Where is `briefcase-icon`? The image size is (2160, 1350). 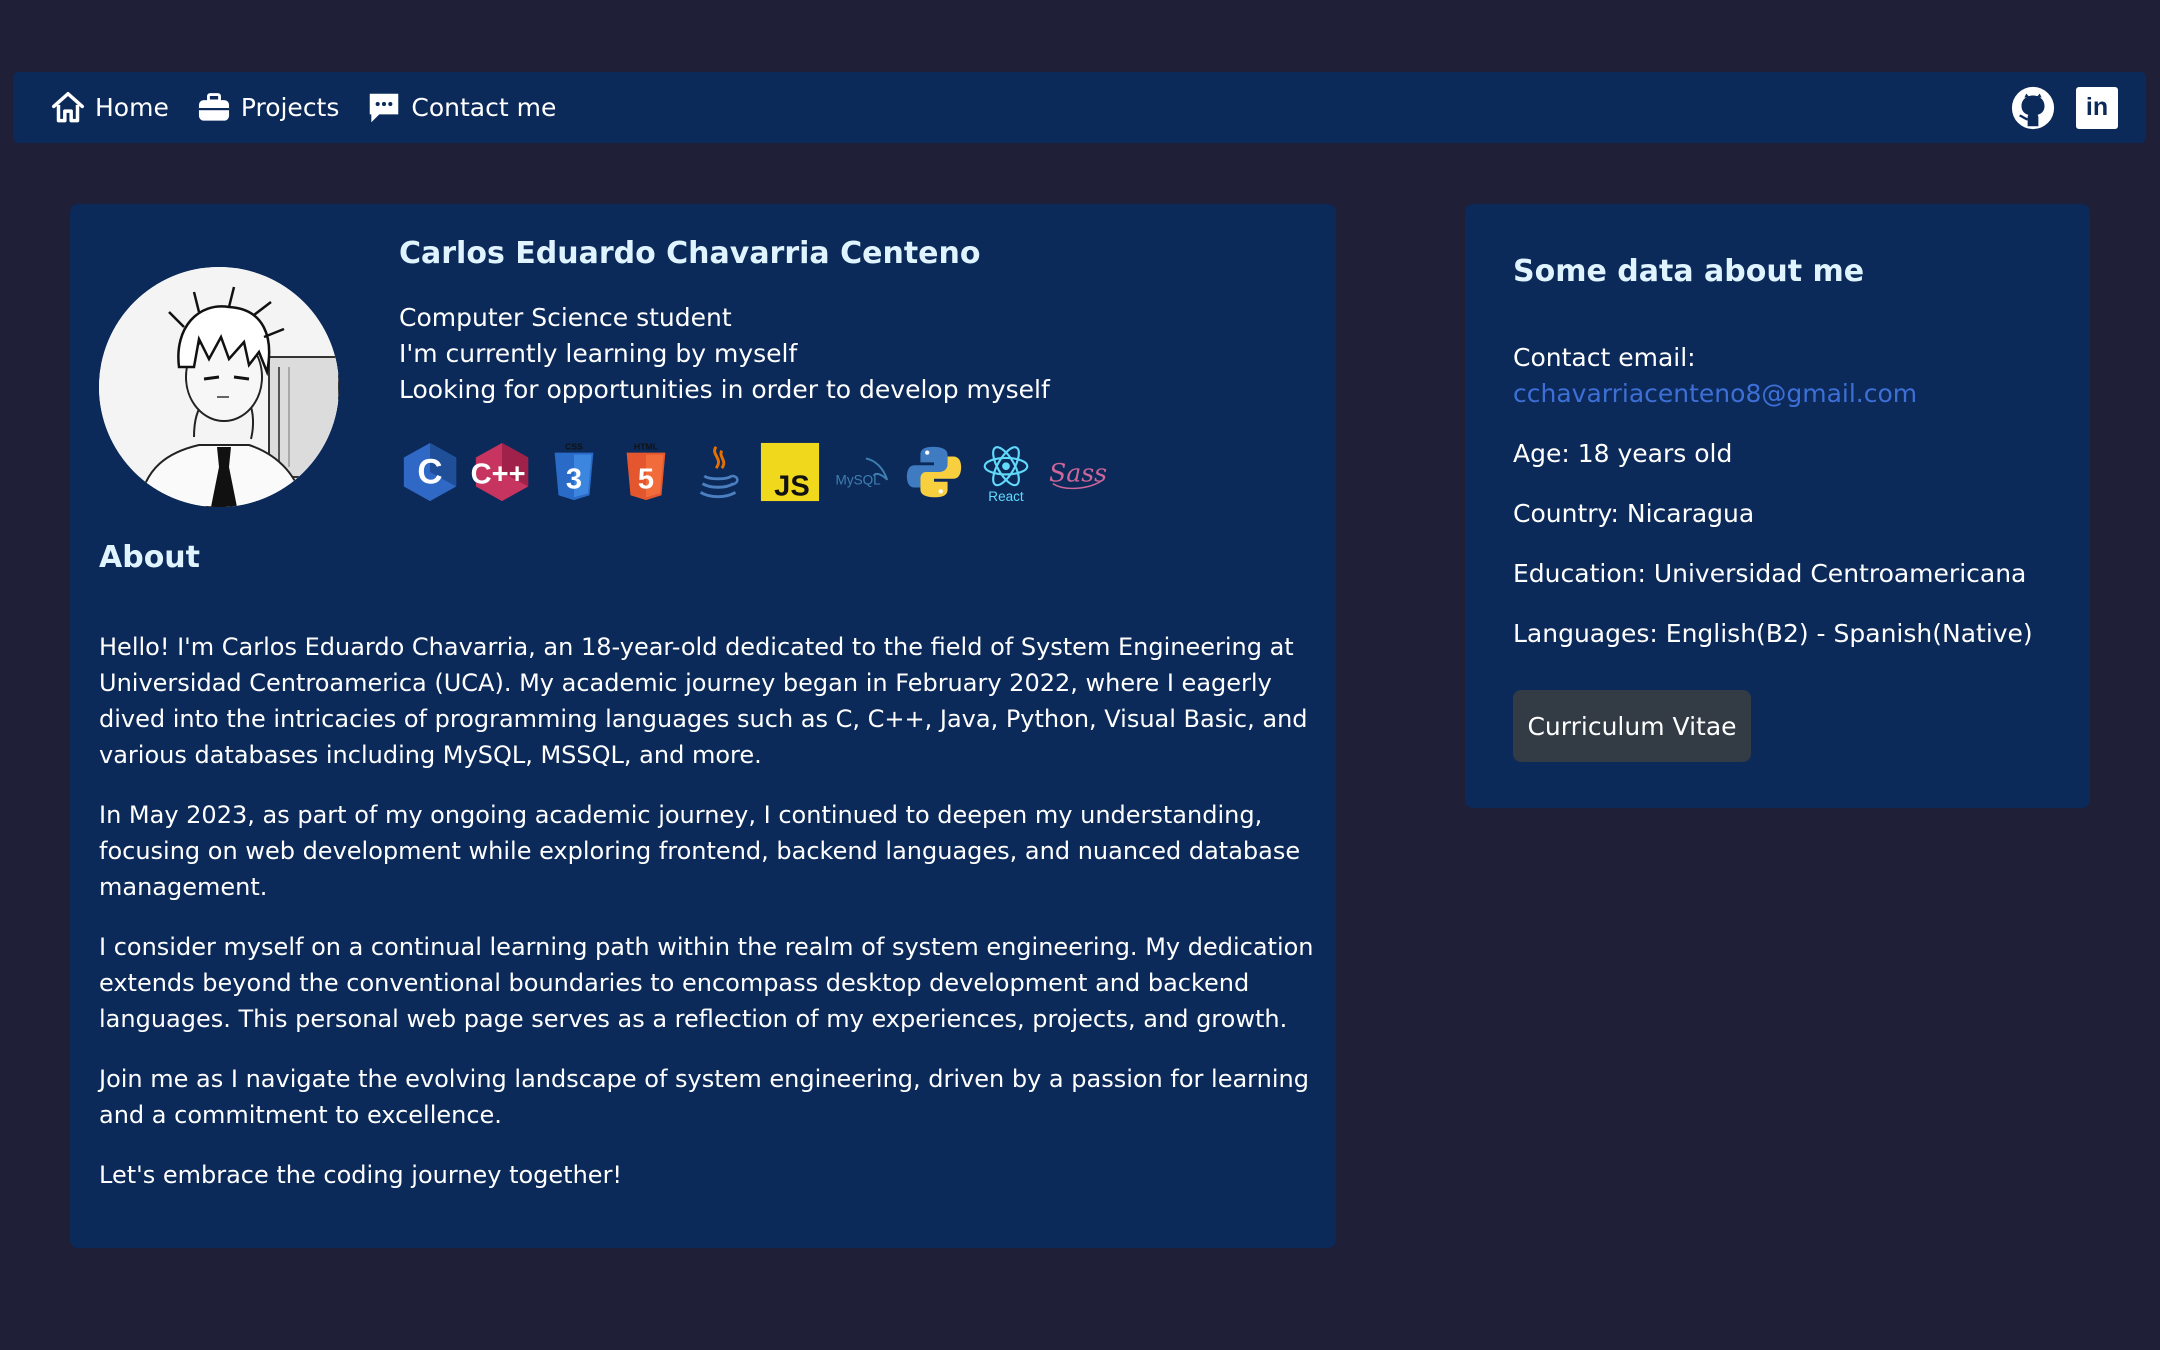 briefcase-icon is located at coordinates (213, 106).